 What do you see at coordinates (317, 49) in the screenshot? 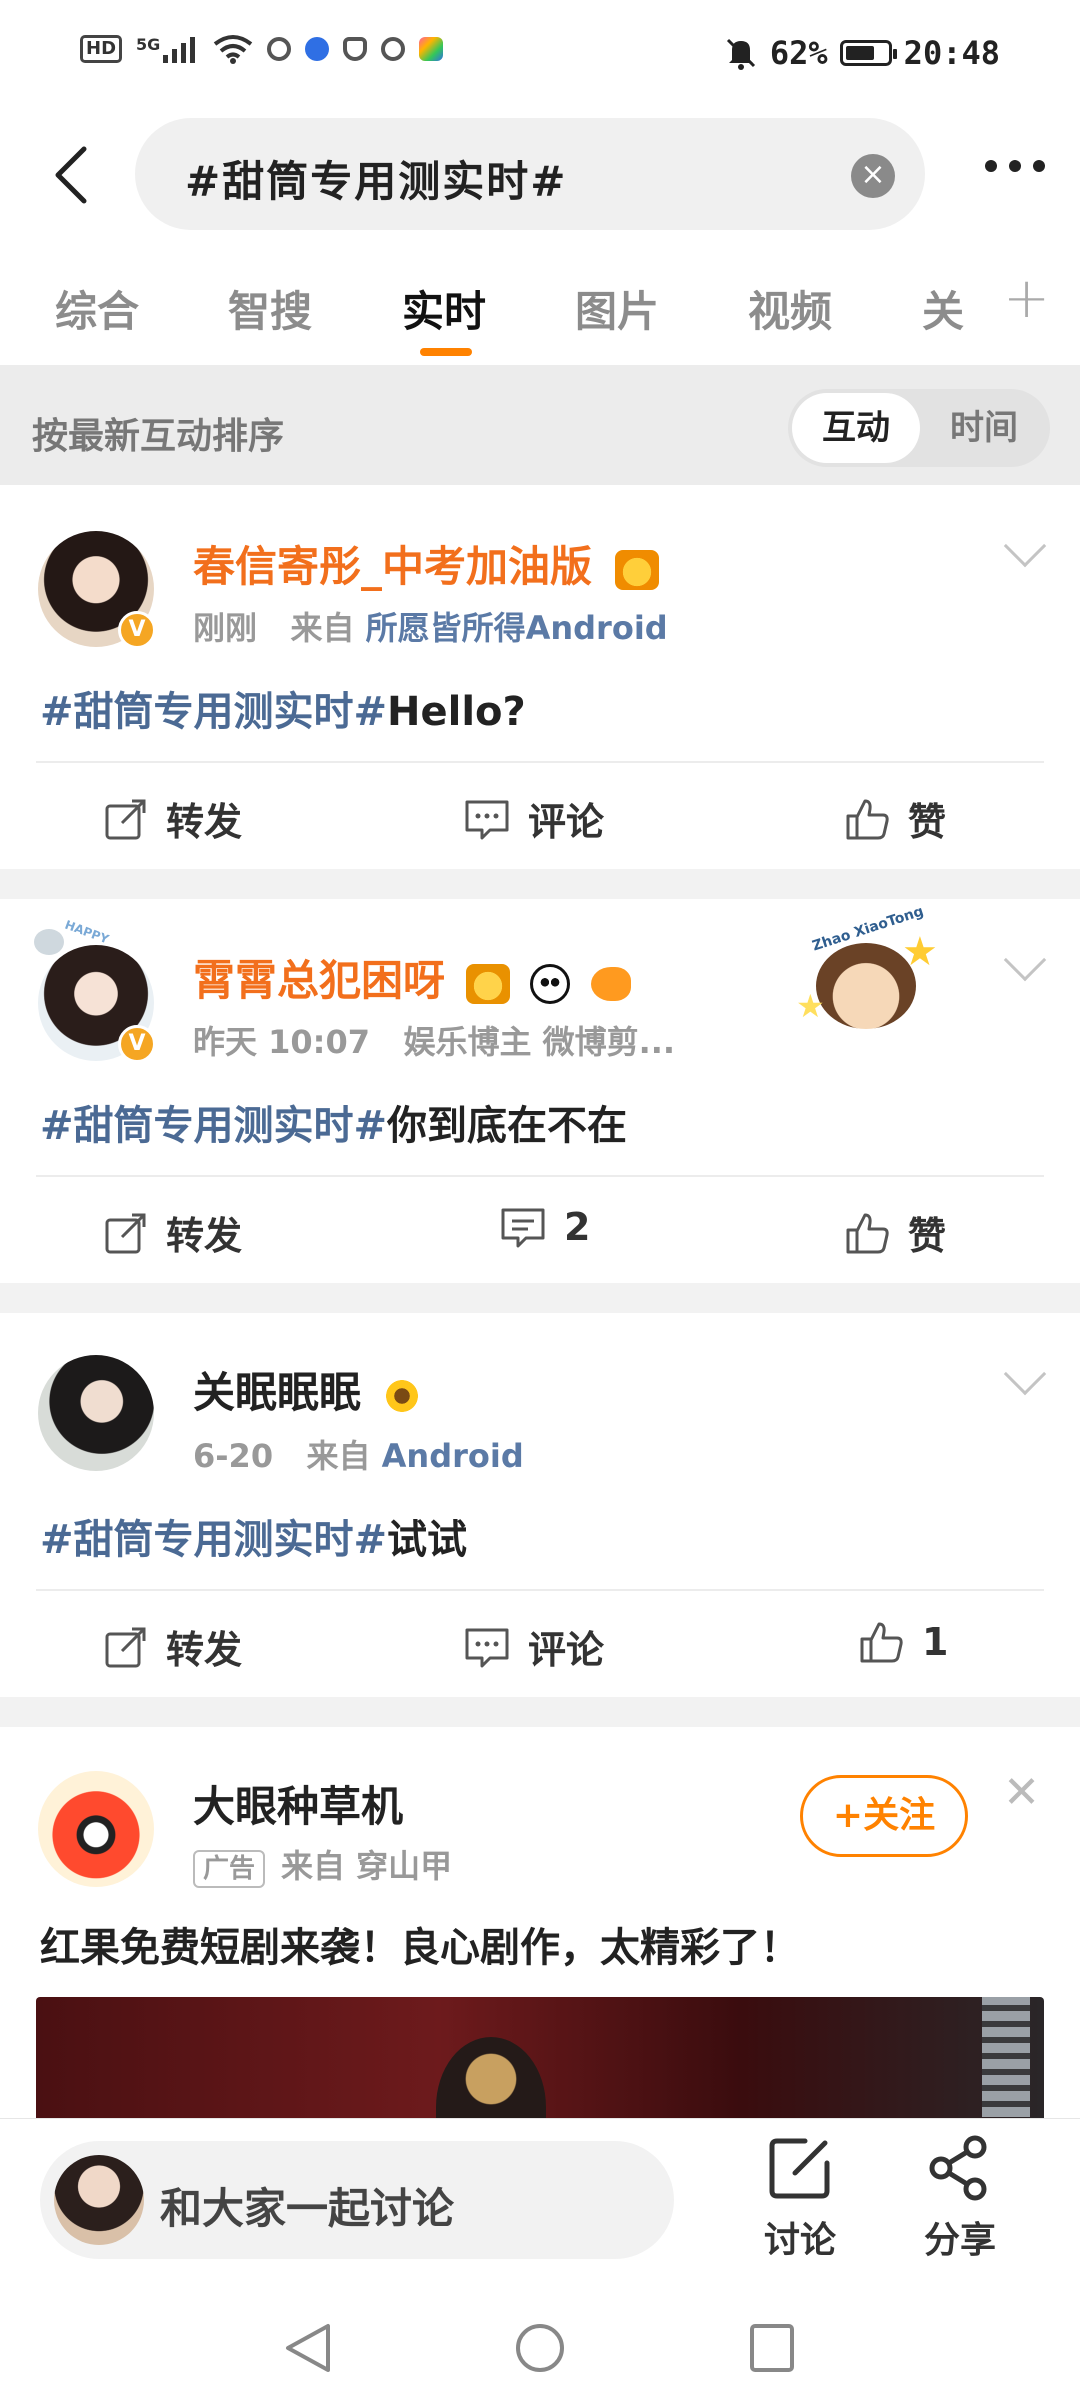
I see `browser-notification-icon` at bounding box center [317, 49].